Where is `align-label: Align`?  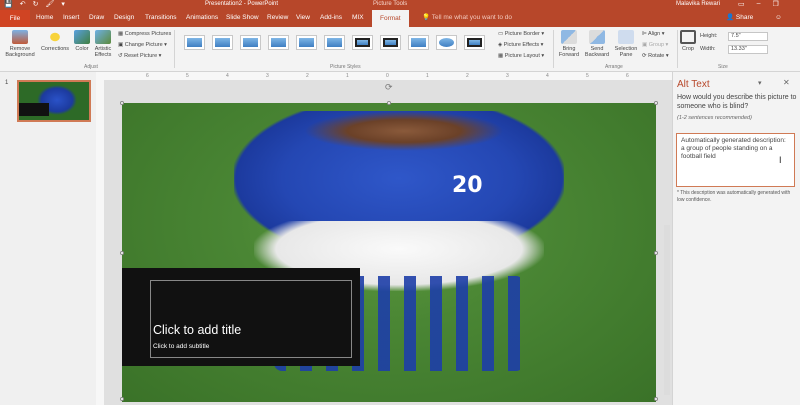 align-label: Align is located at coordinates (654, 34).